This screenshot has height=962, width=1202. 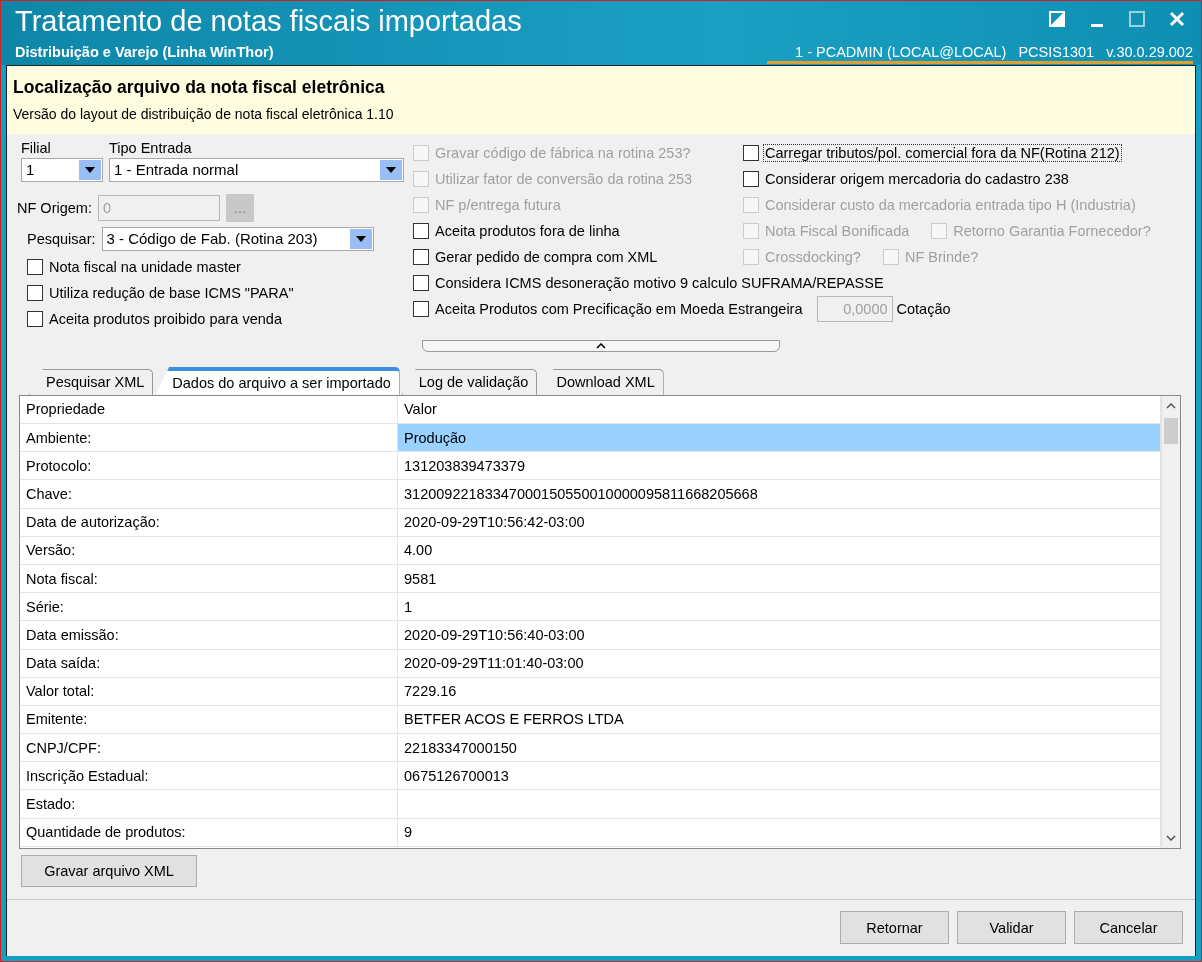 What do you see at coordinates (1052, 230) in the screenshot?
I see `checkbox-label: Retorno Garantia Fornecedor?` at bounding box center [1052, 230].